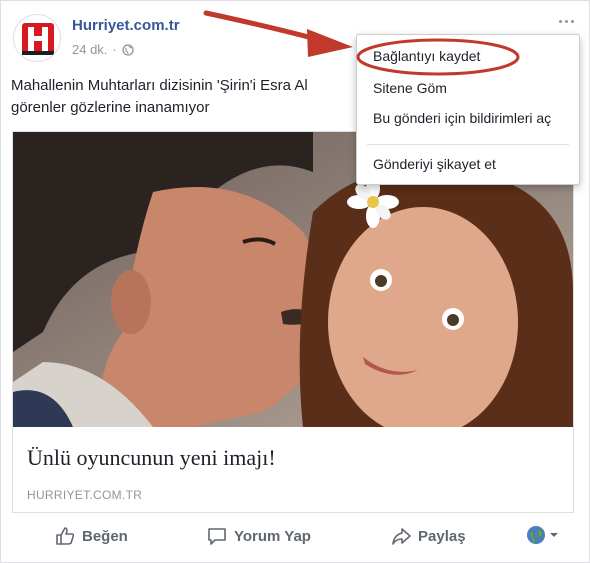 The width and height of the screenshot is (590, 563). Describe the element at coordinates (217, 536) in the screenshot. I see `comment-icon` at that location.